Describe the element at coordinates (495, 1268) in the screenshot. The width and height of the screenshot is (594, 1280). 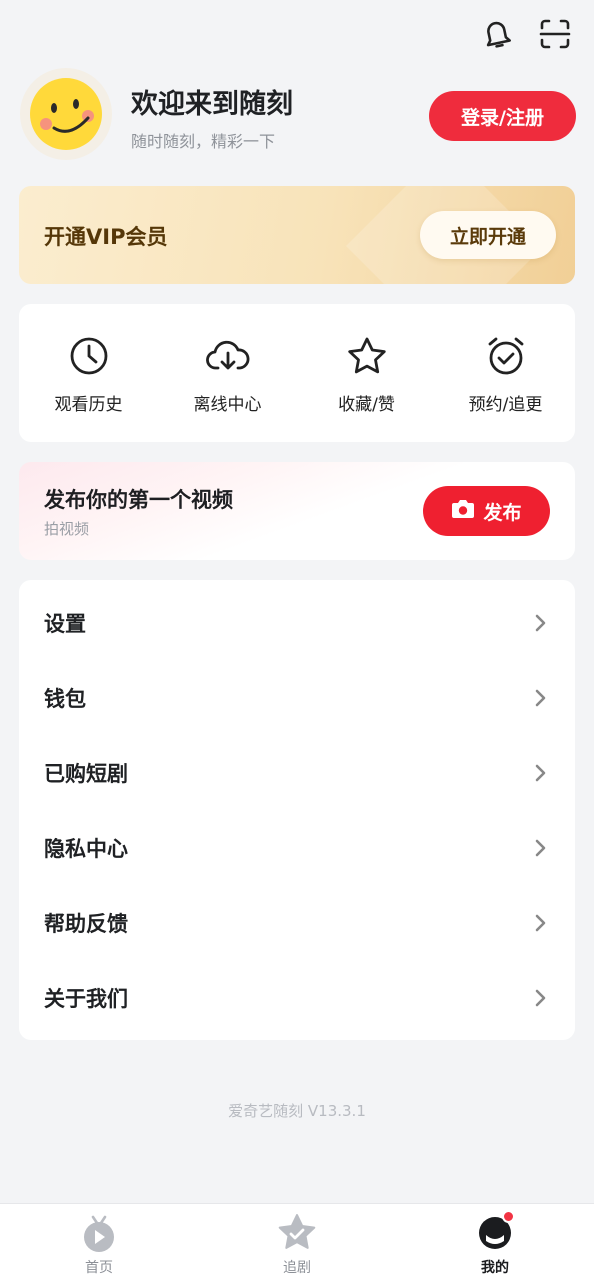
I see `tab-label: 我的` at that location.